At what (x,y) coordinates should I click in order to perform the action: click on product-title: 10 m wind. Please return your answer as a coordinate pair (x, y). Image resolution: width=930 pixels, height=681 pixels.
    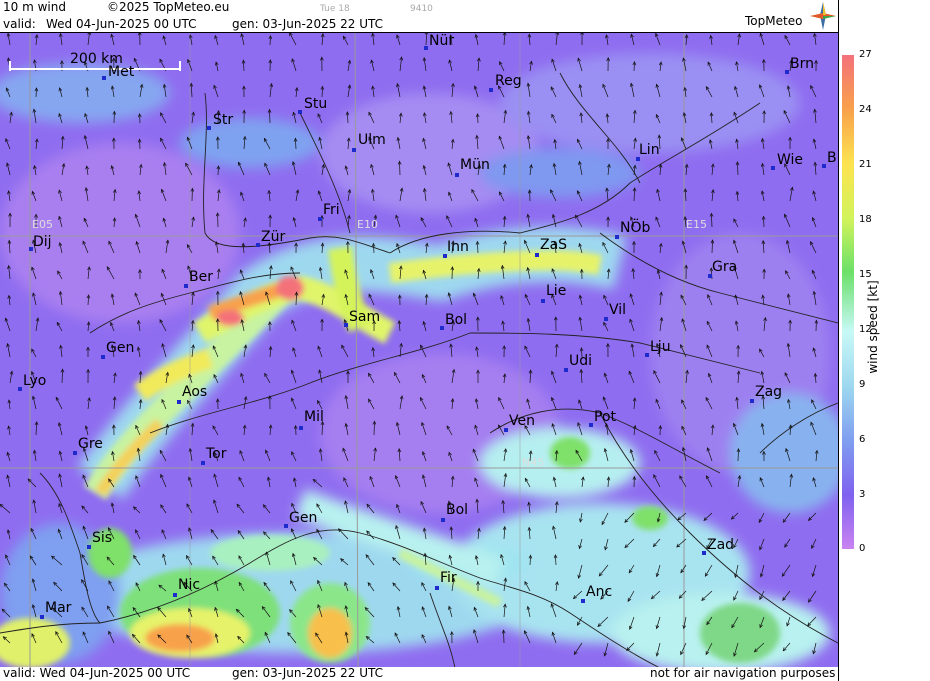
    Looking at the image, I should click on (34, 7).